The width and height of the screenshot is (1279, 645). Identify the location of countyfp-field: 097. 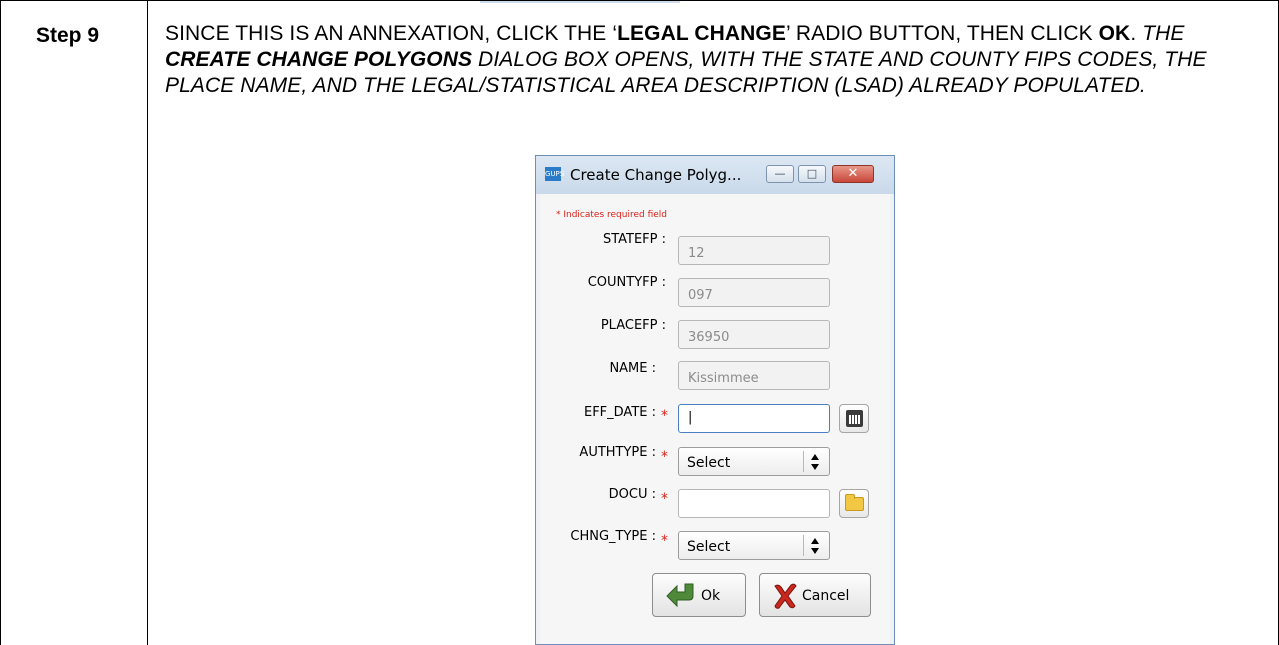
(754, 292).